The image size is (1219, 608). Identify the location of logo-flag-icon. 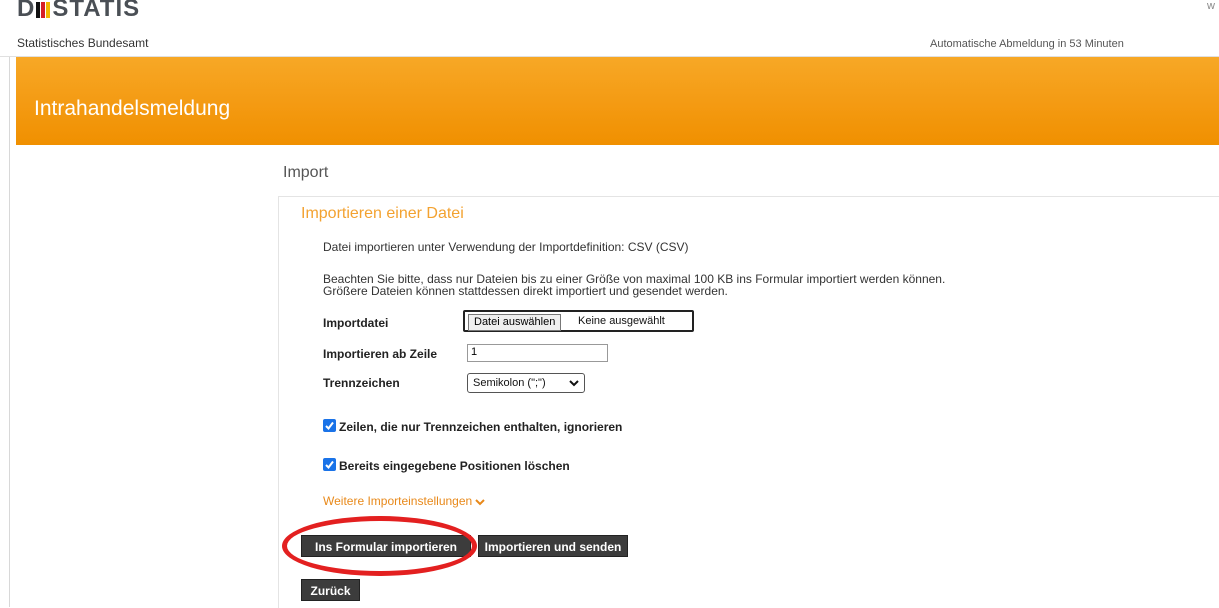
(43, 12).